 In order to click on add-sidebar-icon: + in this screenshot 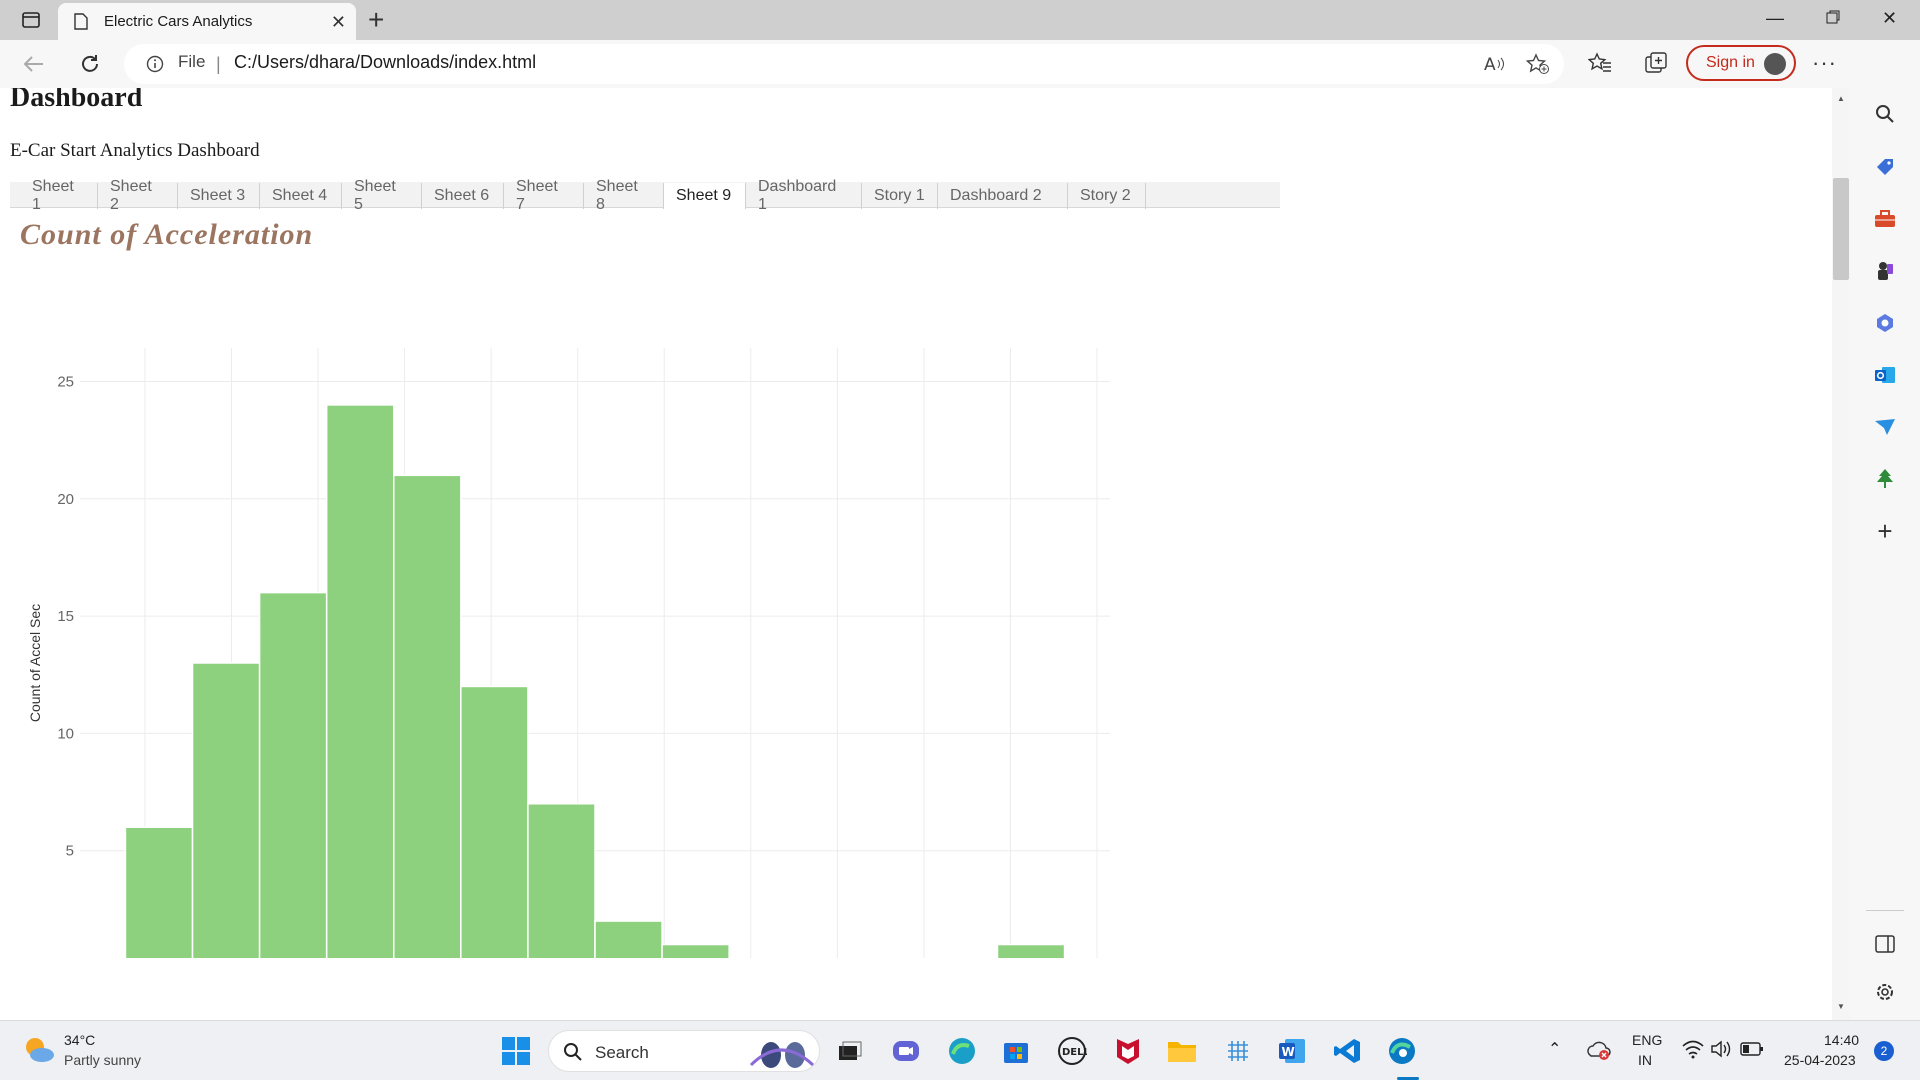, I will do `click(1885, 531)`.